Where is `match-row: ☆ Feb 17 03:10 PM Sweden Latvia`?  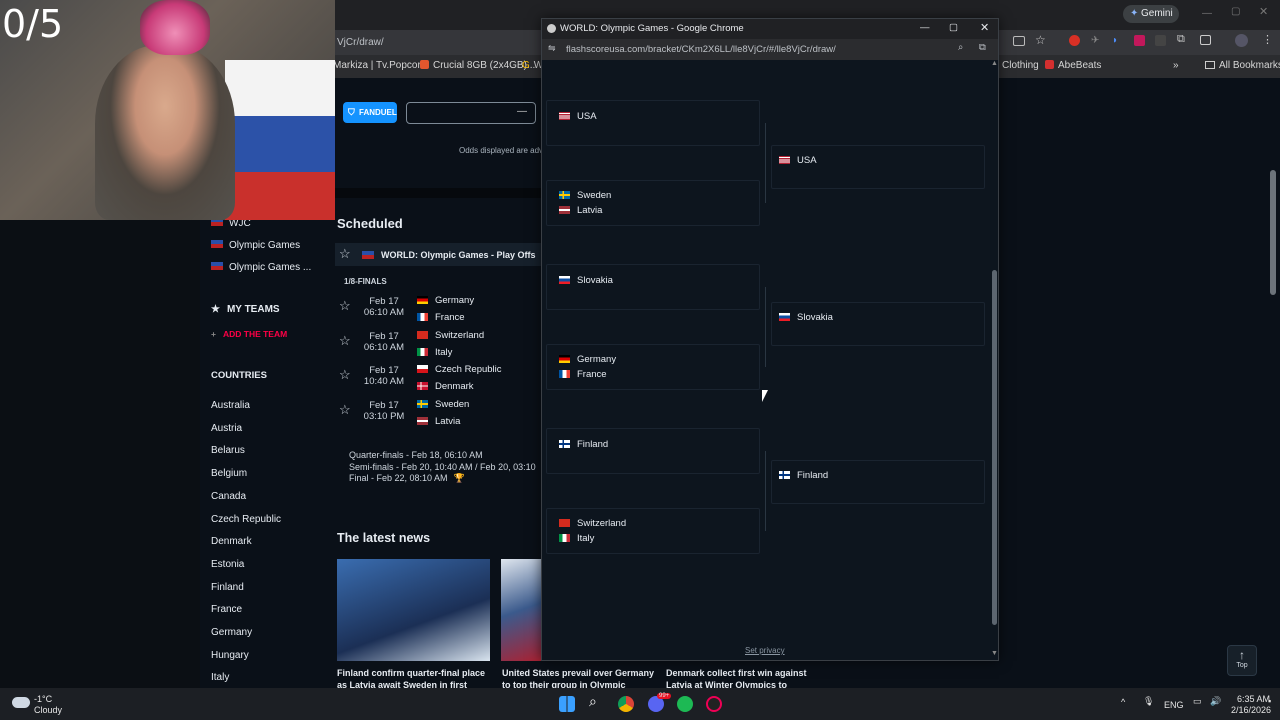 match-row: ☆ Feb 17 03:10 PM Sweden Latvia is located at coordinates (438, 413).